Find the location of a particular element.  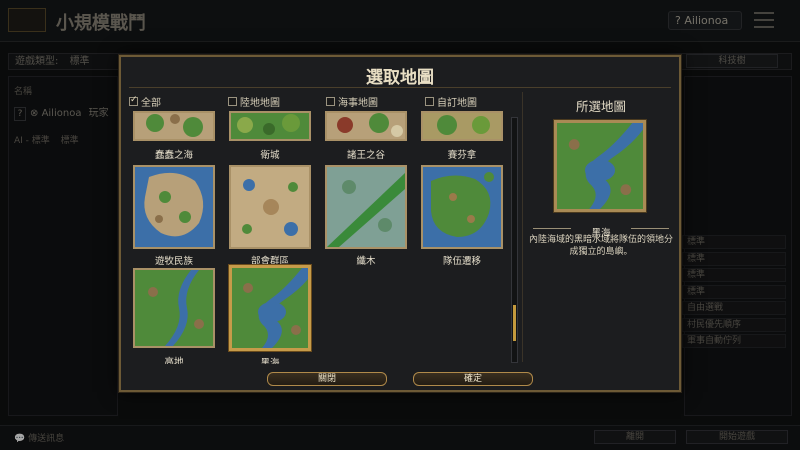

map-name: 蠢蠢之海 is located at coordinates (173, 155).